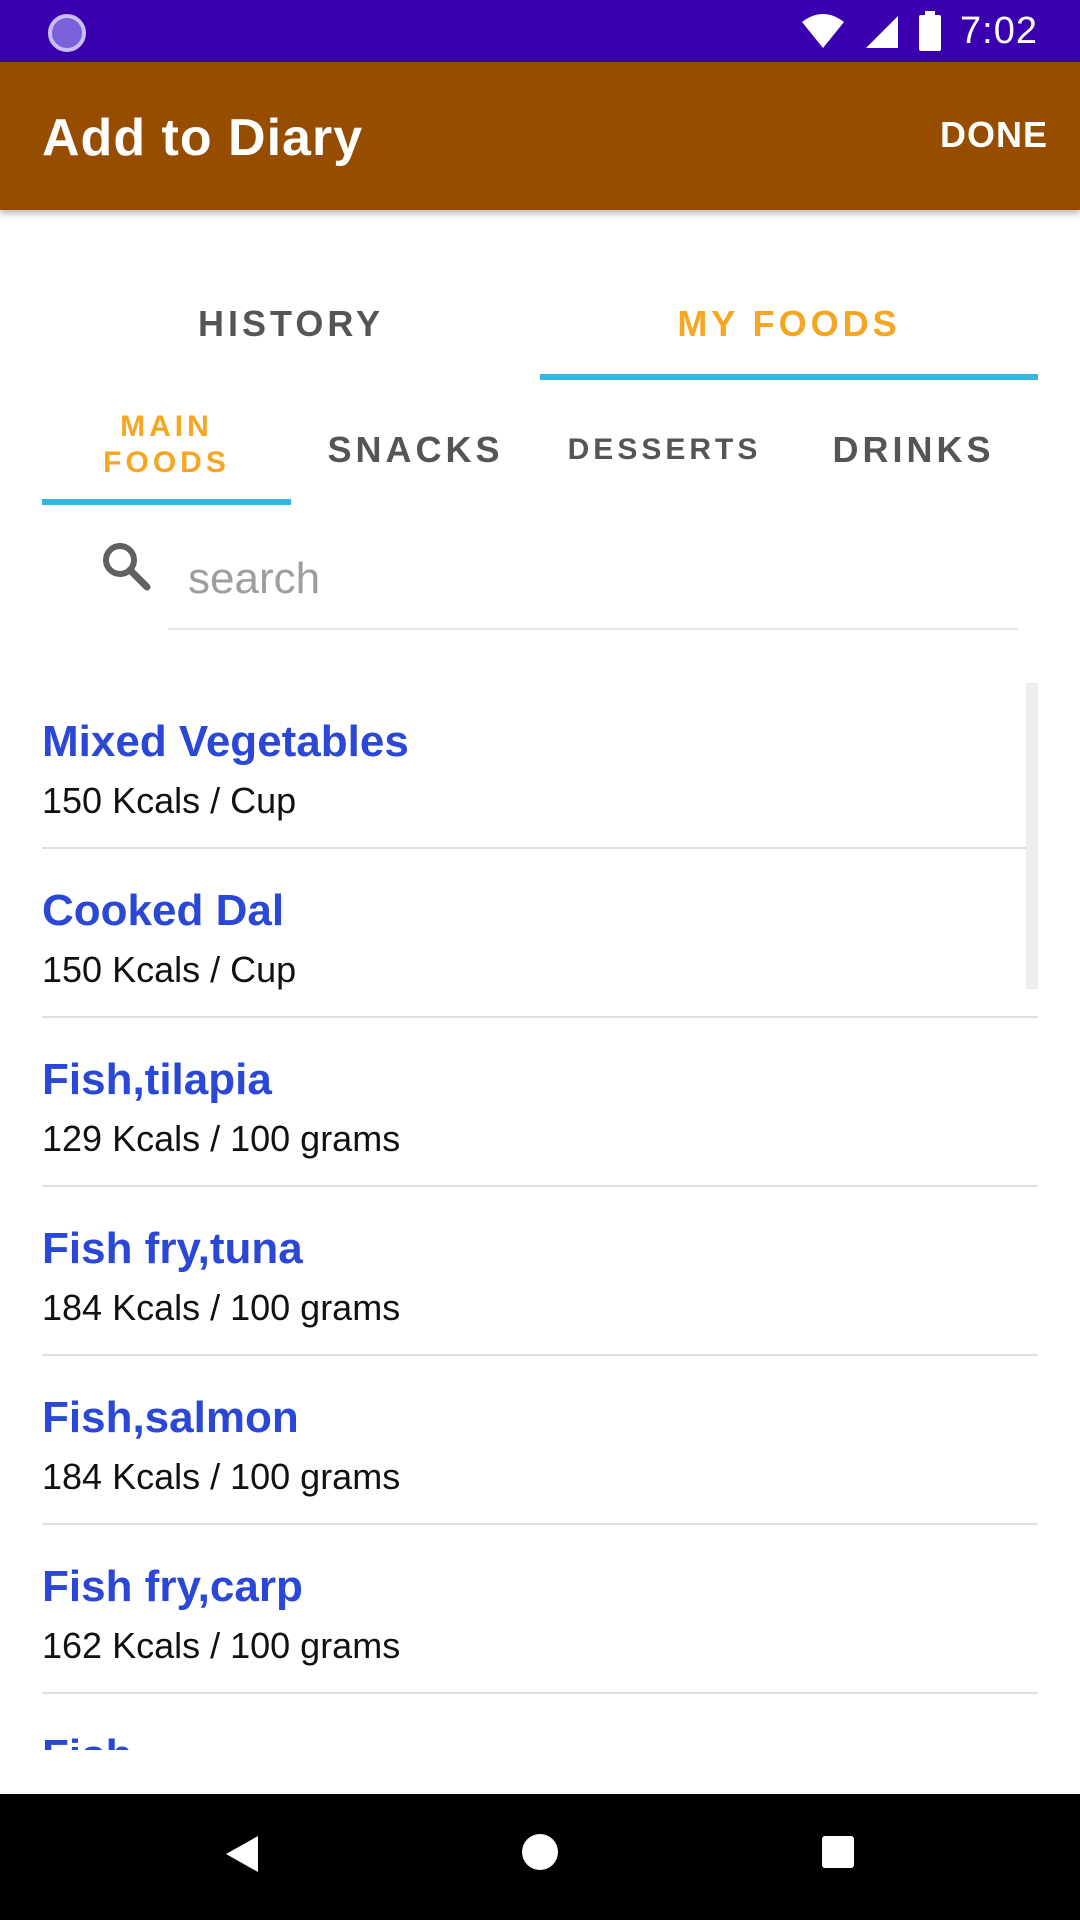 The image size is (1080, 1920). I want to click on category-tabs: MAIN FOODS SNACKS DESSERTS DRINKS, so click(540, 450).